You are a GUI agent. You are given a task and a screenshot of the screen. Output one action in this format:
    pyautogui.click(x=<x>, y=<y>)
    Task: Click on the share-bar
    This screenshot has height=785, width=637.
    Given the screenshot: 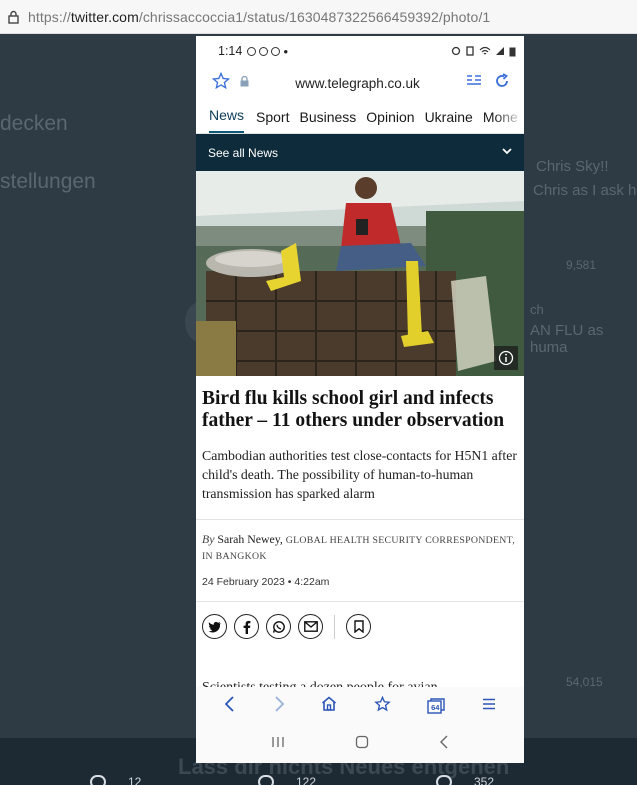 What is the action you would take?
    pyautogui.click(x=360, y=620)
    